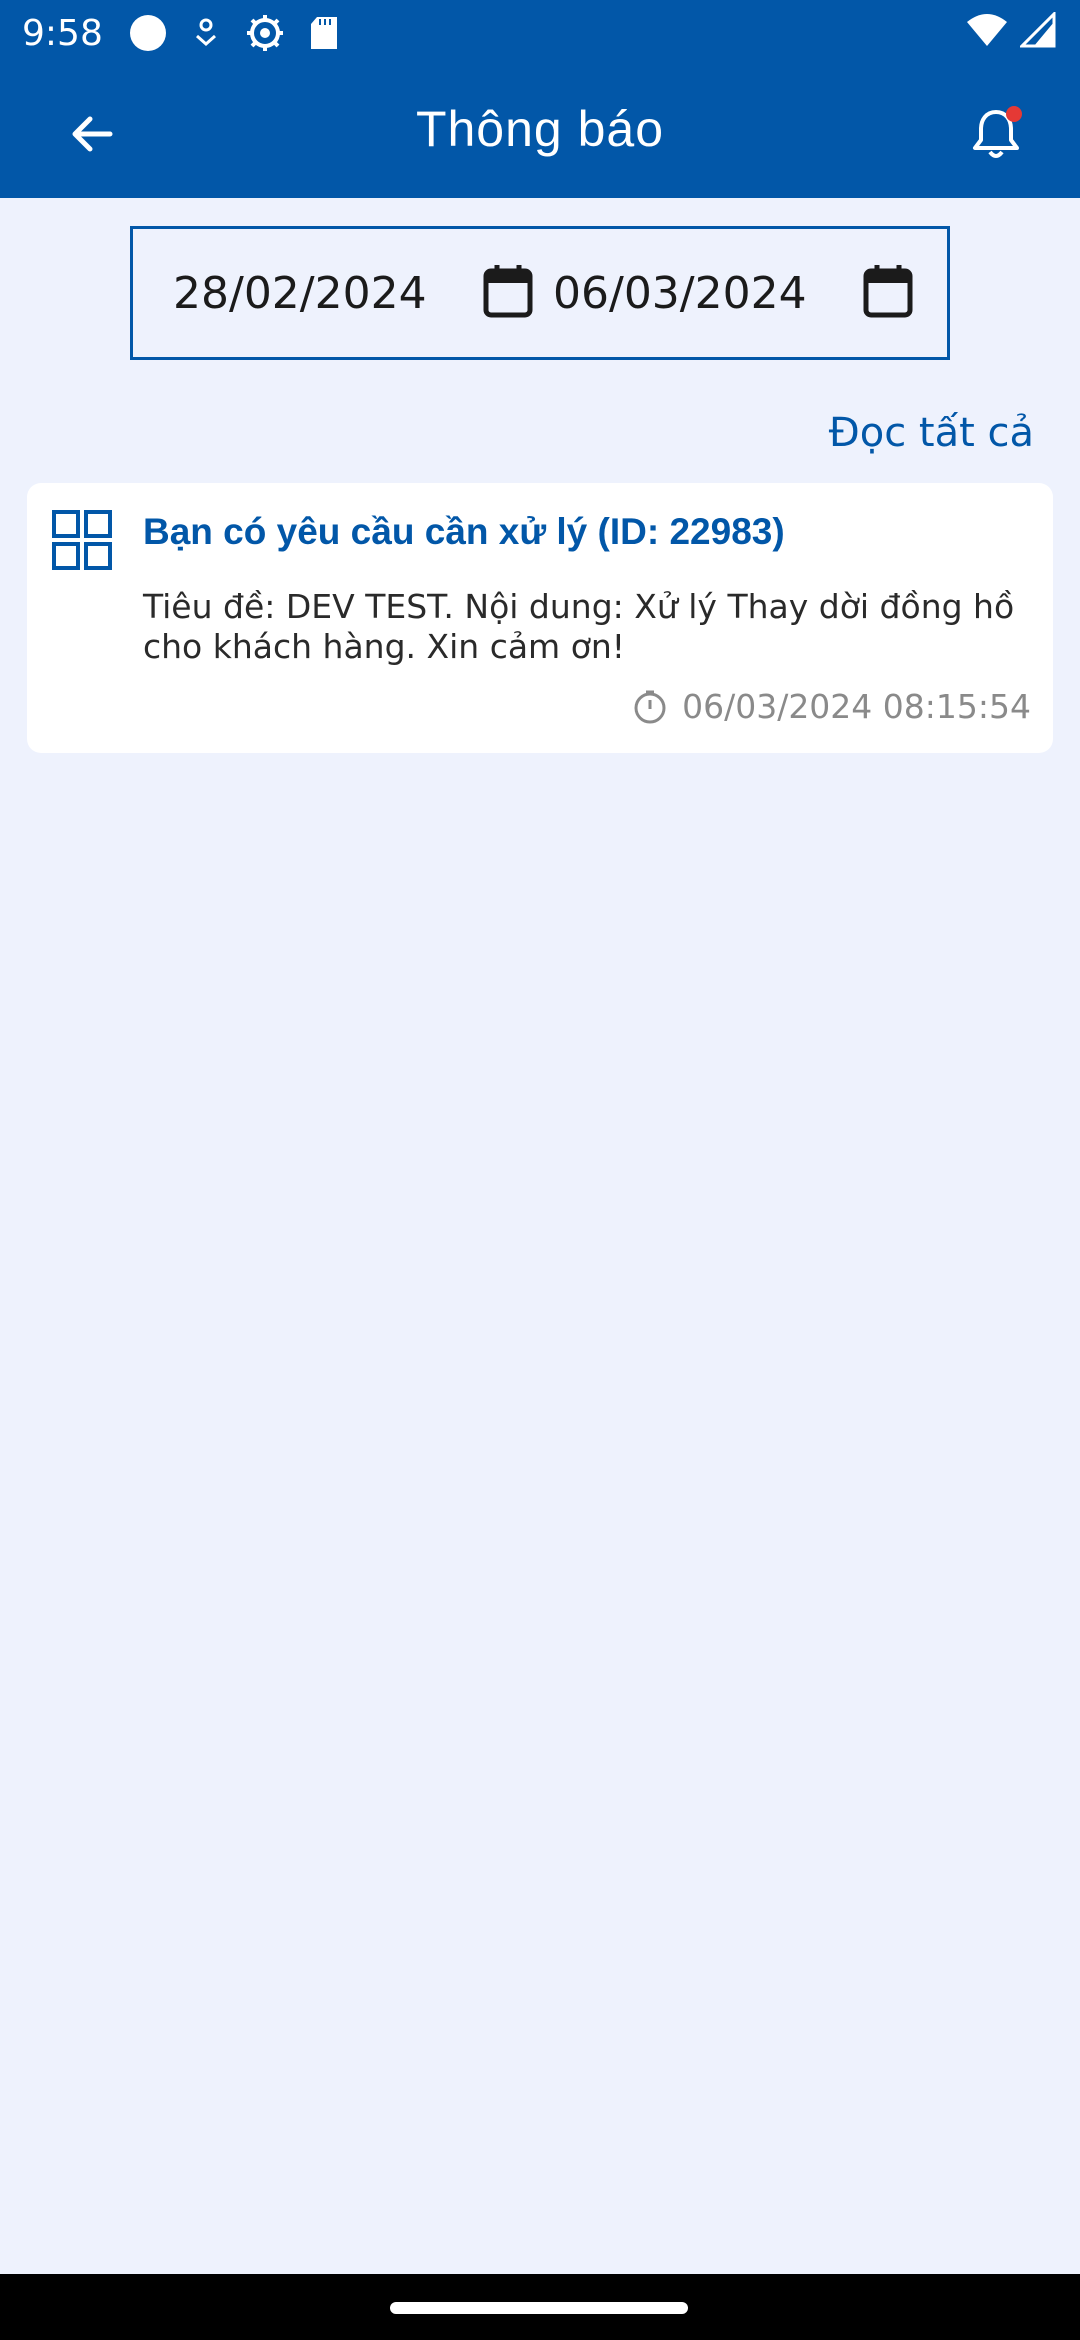 This screenshot has height=2340, width=1080. I want to click on notification-title: Bạn có yêu cầu cần xử lý (ID: 22983), so click(464, 531).